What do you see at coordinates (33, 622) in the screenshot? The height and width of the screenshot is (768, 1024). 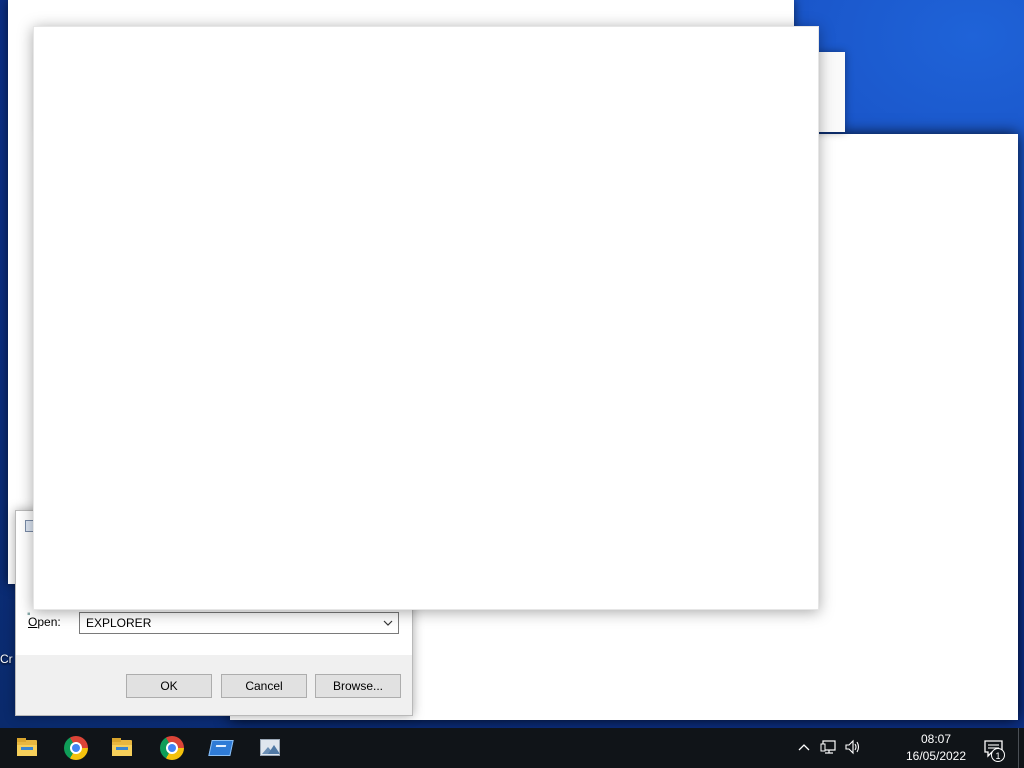 I see `open-label-accelerator: O` at bounding box center [33, 622].